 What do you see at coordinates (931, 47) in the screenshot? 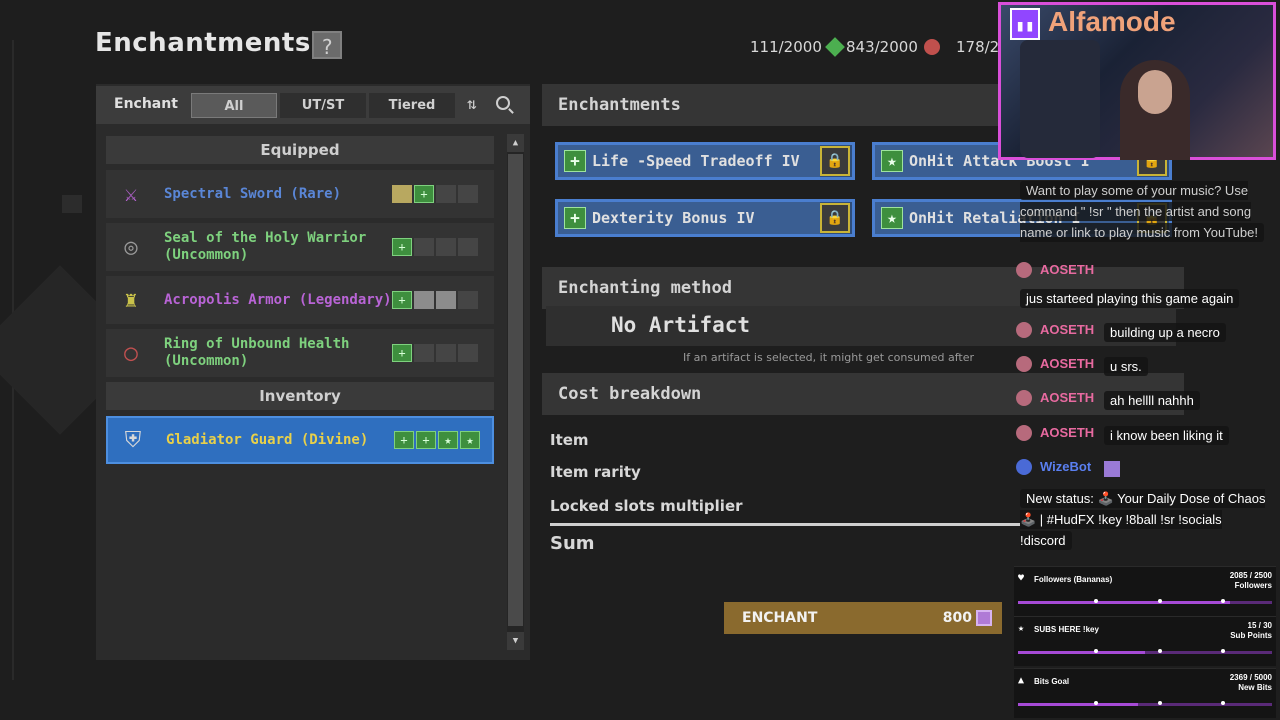
I see `red-orb-icon` at bounding box center [931, 47].